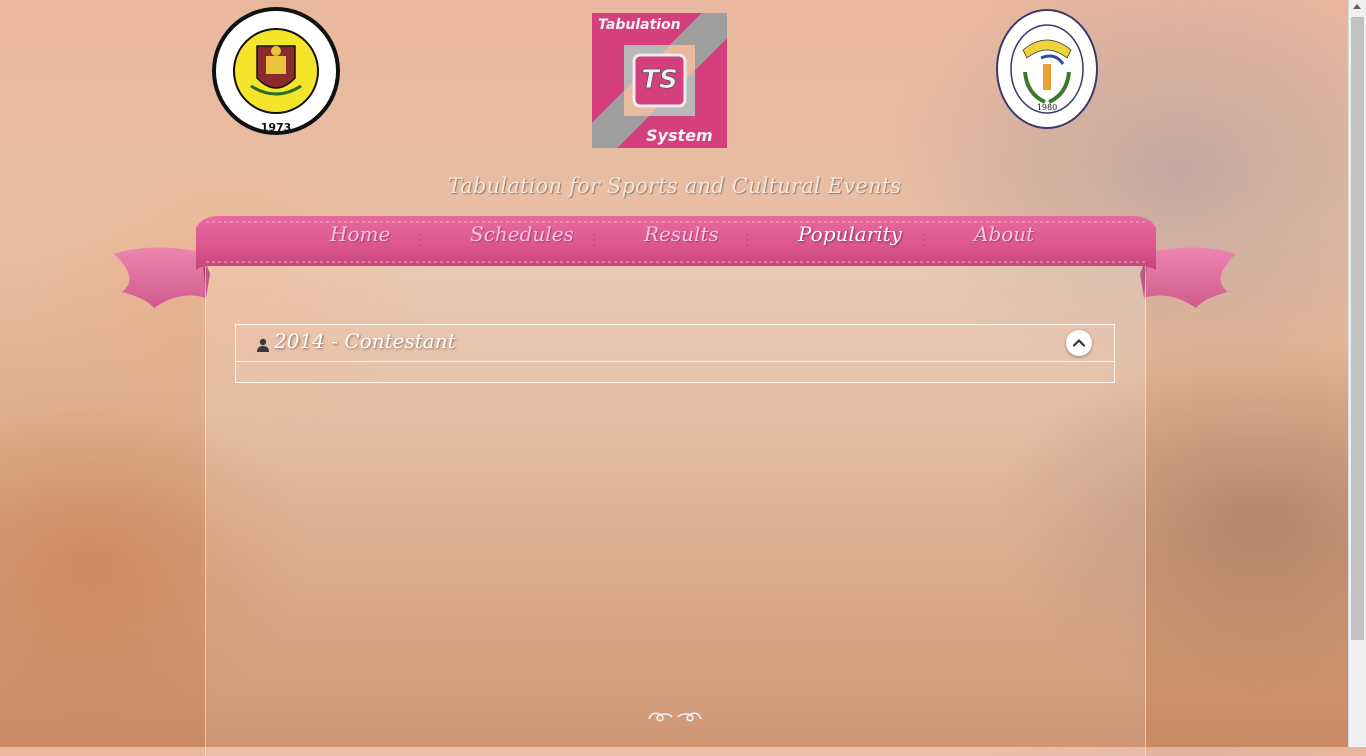  I want to click on tabulation-system-logo: TS Tabulation System, so click(659, 80).